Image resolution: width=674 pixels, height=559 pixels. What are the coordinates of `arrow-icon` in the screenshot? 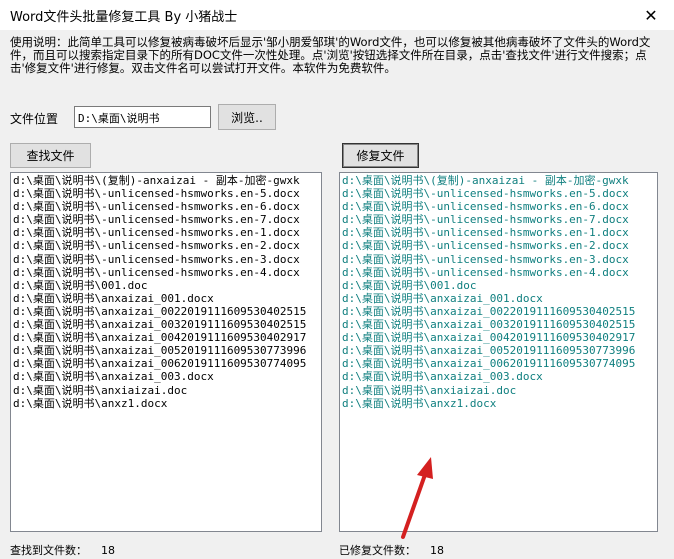 It's located at (417, 498).